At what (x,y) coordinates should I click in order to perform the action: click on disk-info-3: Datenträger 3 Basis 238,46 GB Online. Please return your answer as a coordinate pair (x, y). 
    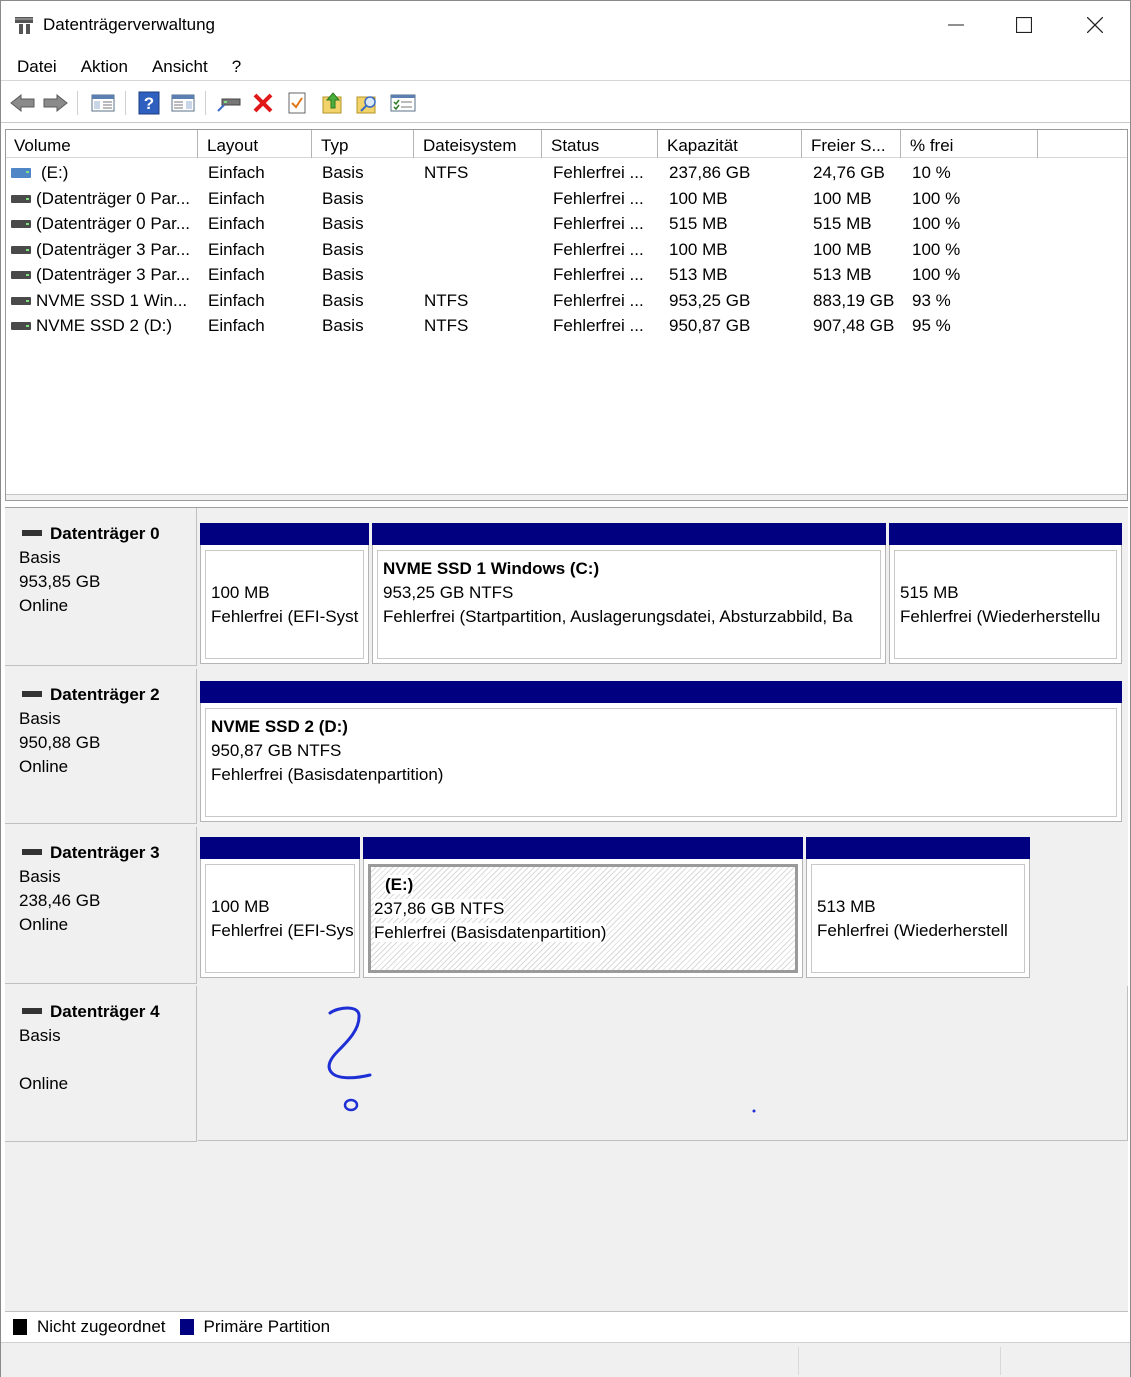
    Looking at the image, I should click on (101, 905).